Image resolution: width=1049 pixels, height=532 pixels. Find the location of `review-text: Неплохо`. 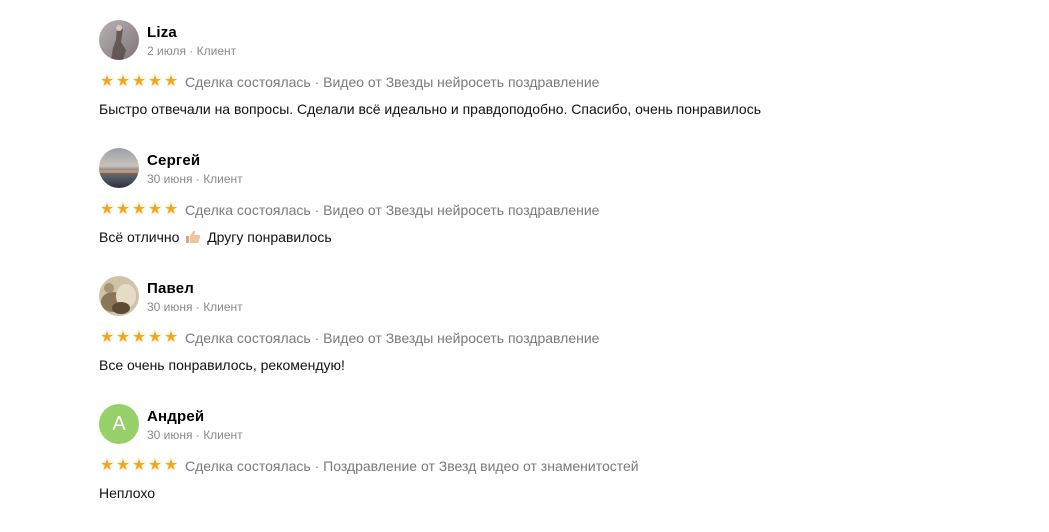

review-text: Неплохо is located at coordinates (127, 493).